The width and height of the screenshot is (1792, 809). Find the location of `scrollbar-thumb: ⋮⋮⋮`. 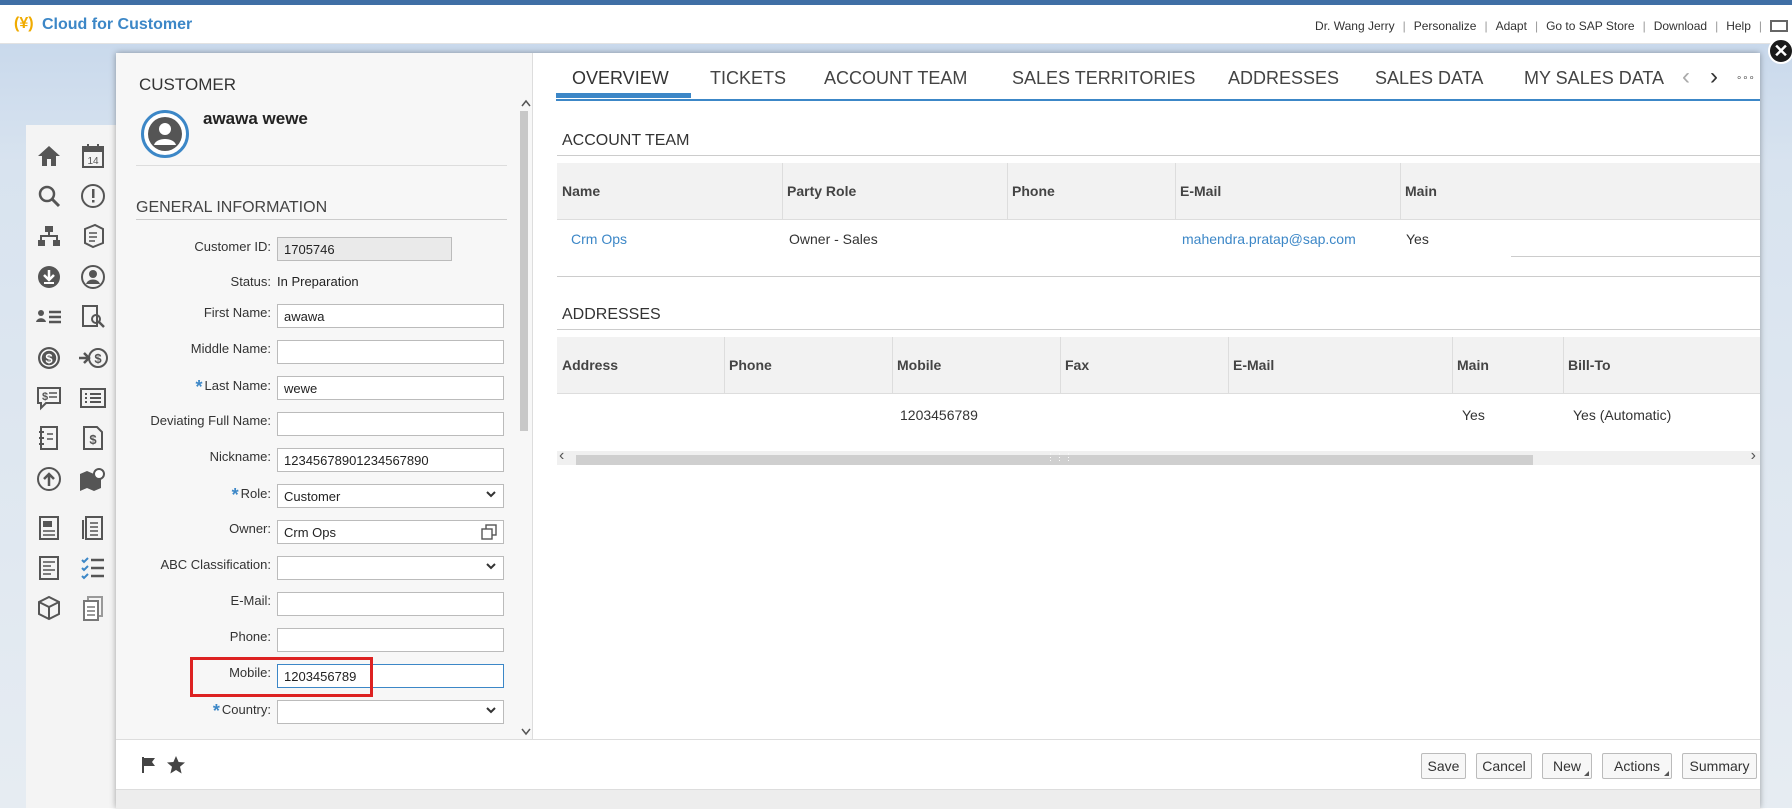

scrollbar-thumb: ⋮⋮⋮ is located at coordinates (1054, 458).